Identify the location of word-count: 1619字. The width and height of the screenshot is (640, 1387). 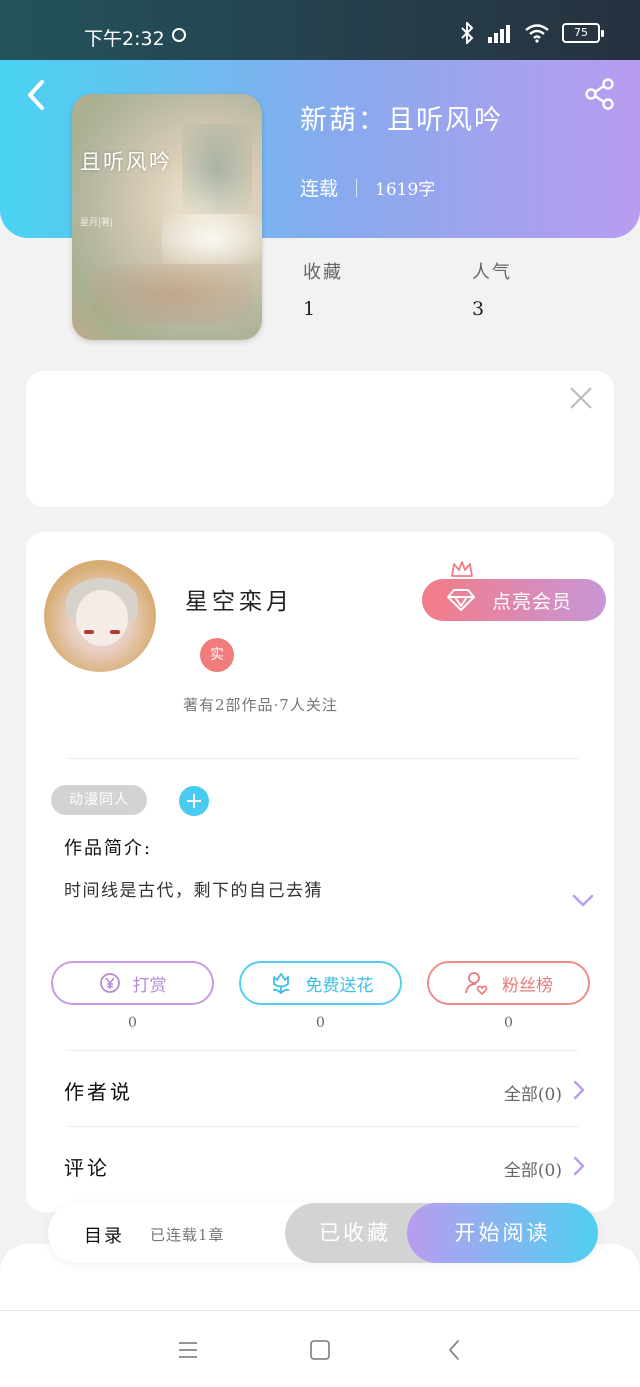
(405, 190).